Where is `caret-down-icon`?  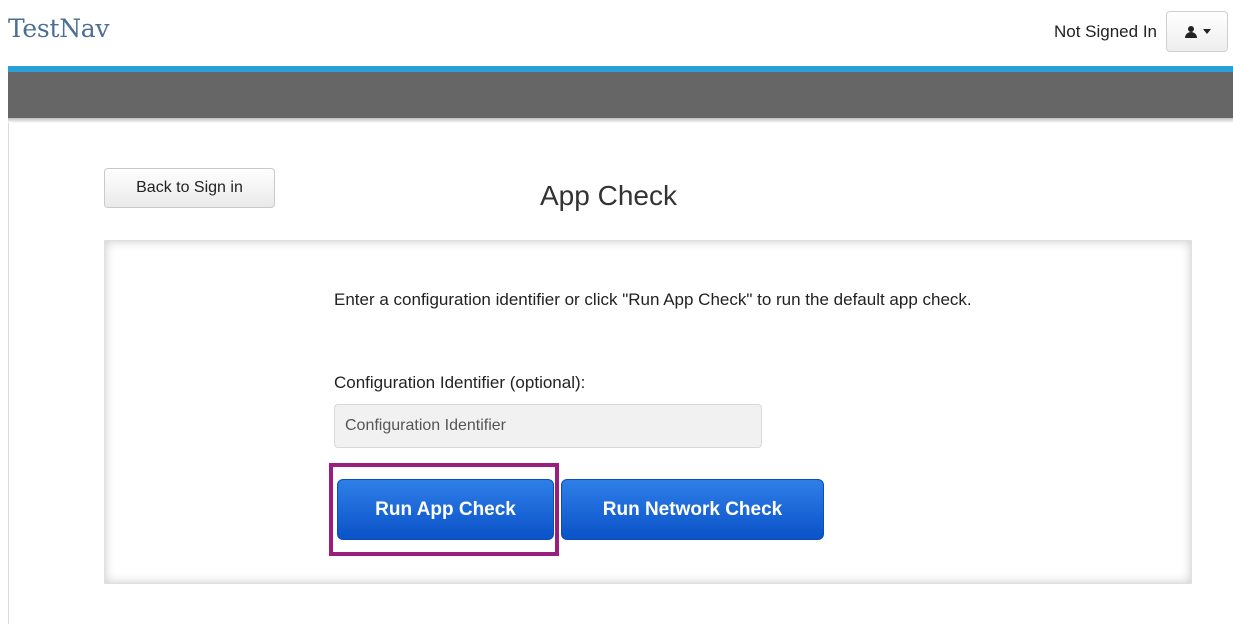
caret-down-icon is located at coordinates (1206, 31).